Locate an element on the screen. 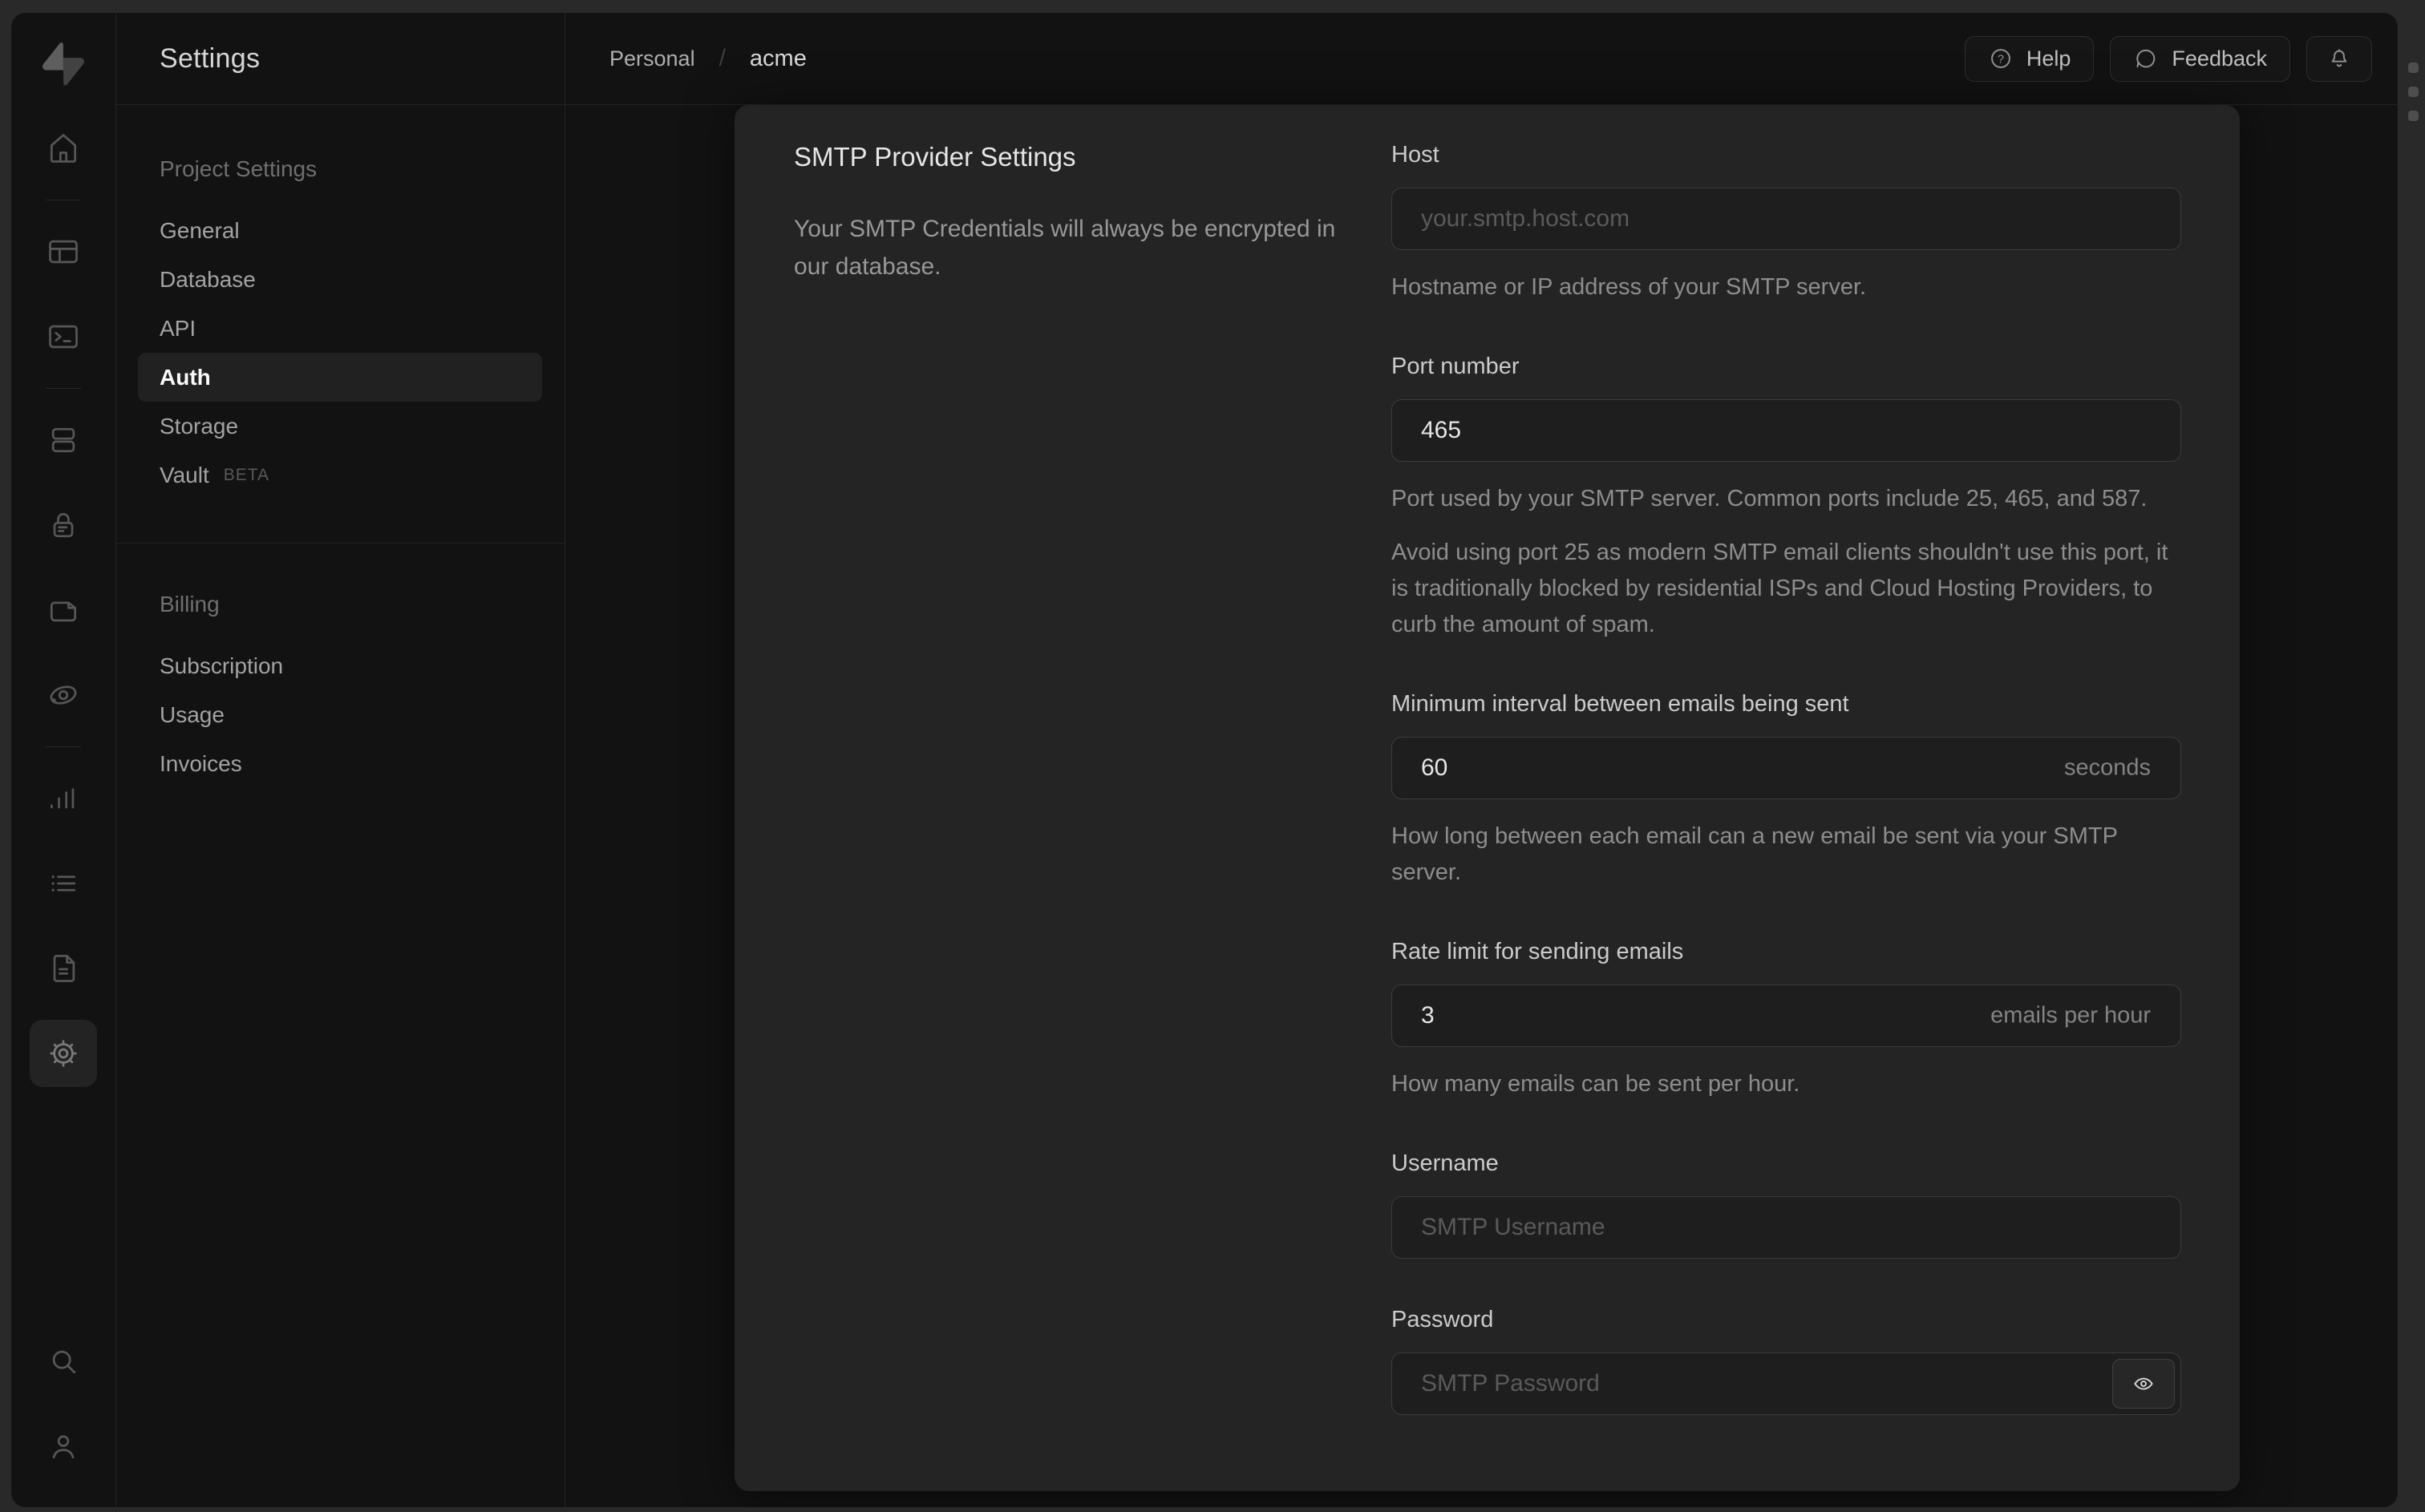 Image resolution: width=2425 pixels, height=1512 pixels. reveal-password-button is located at coordinates (2143, 1383).